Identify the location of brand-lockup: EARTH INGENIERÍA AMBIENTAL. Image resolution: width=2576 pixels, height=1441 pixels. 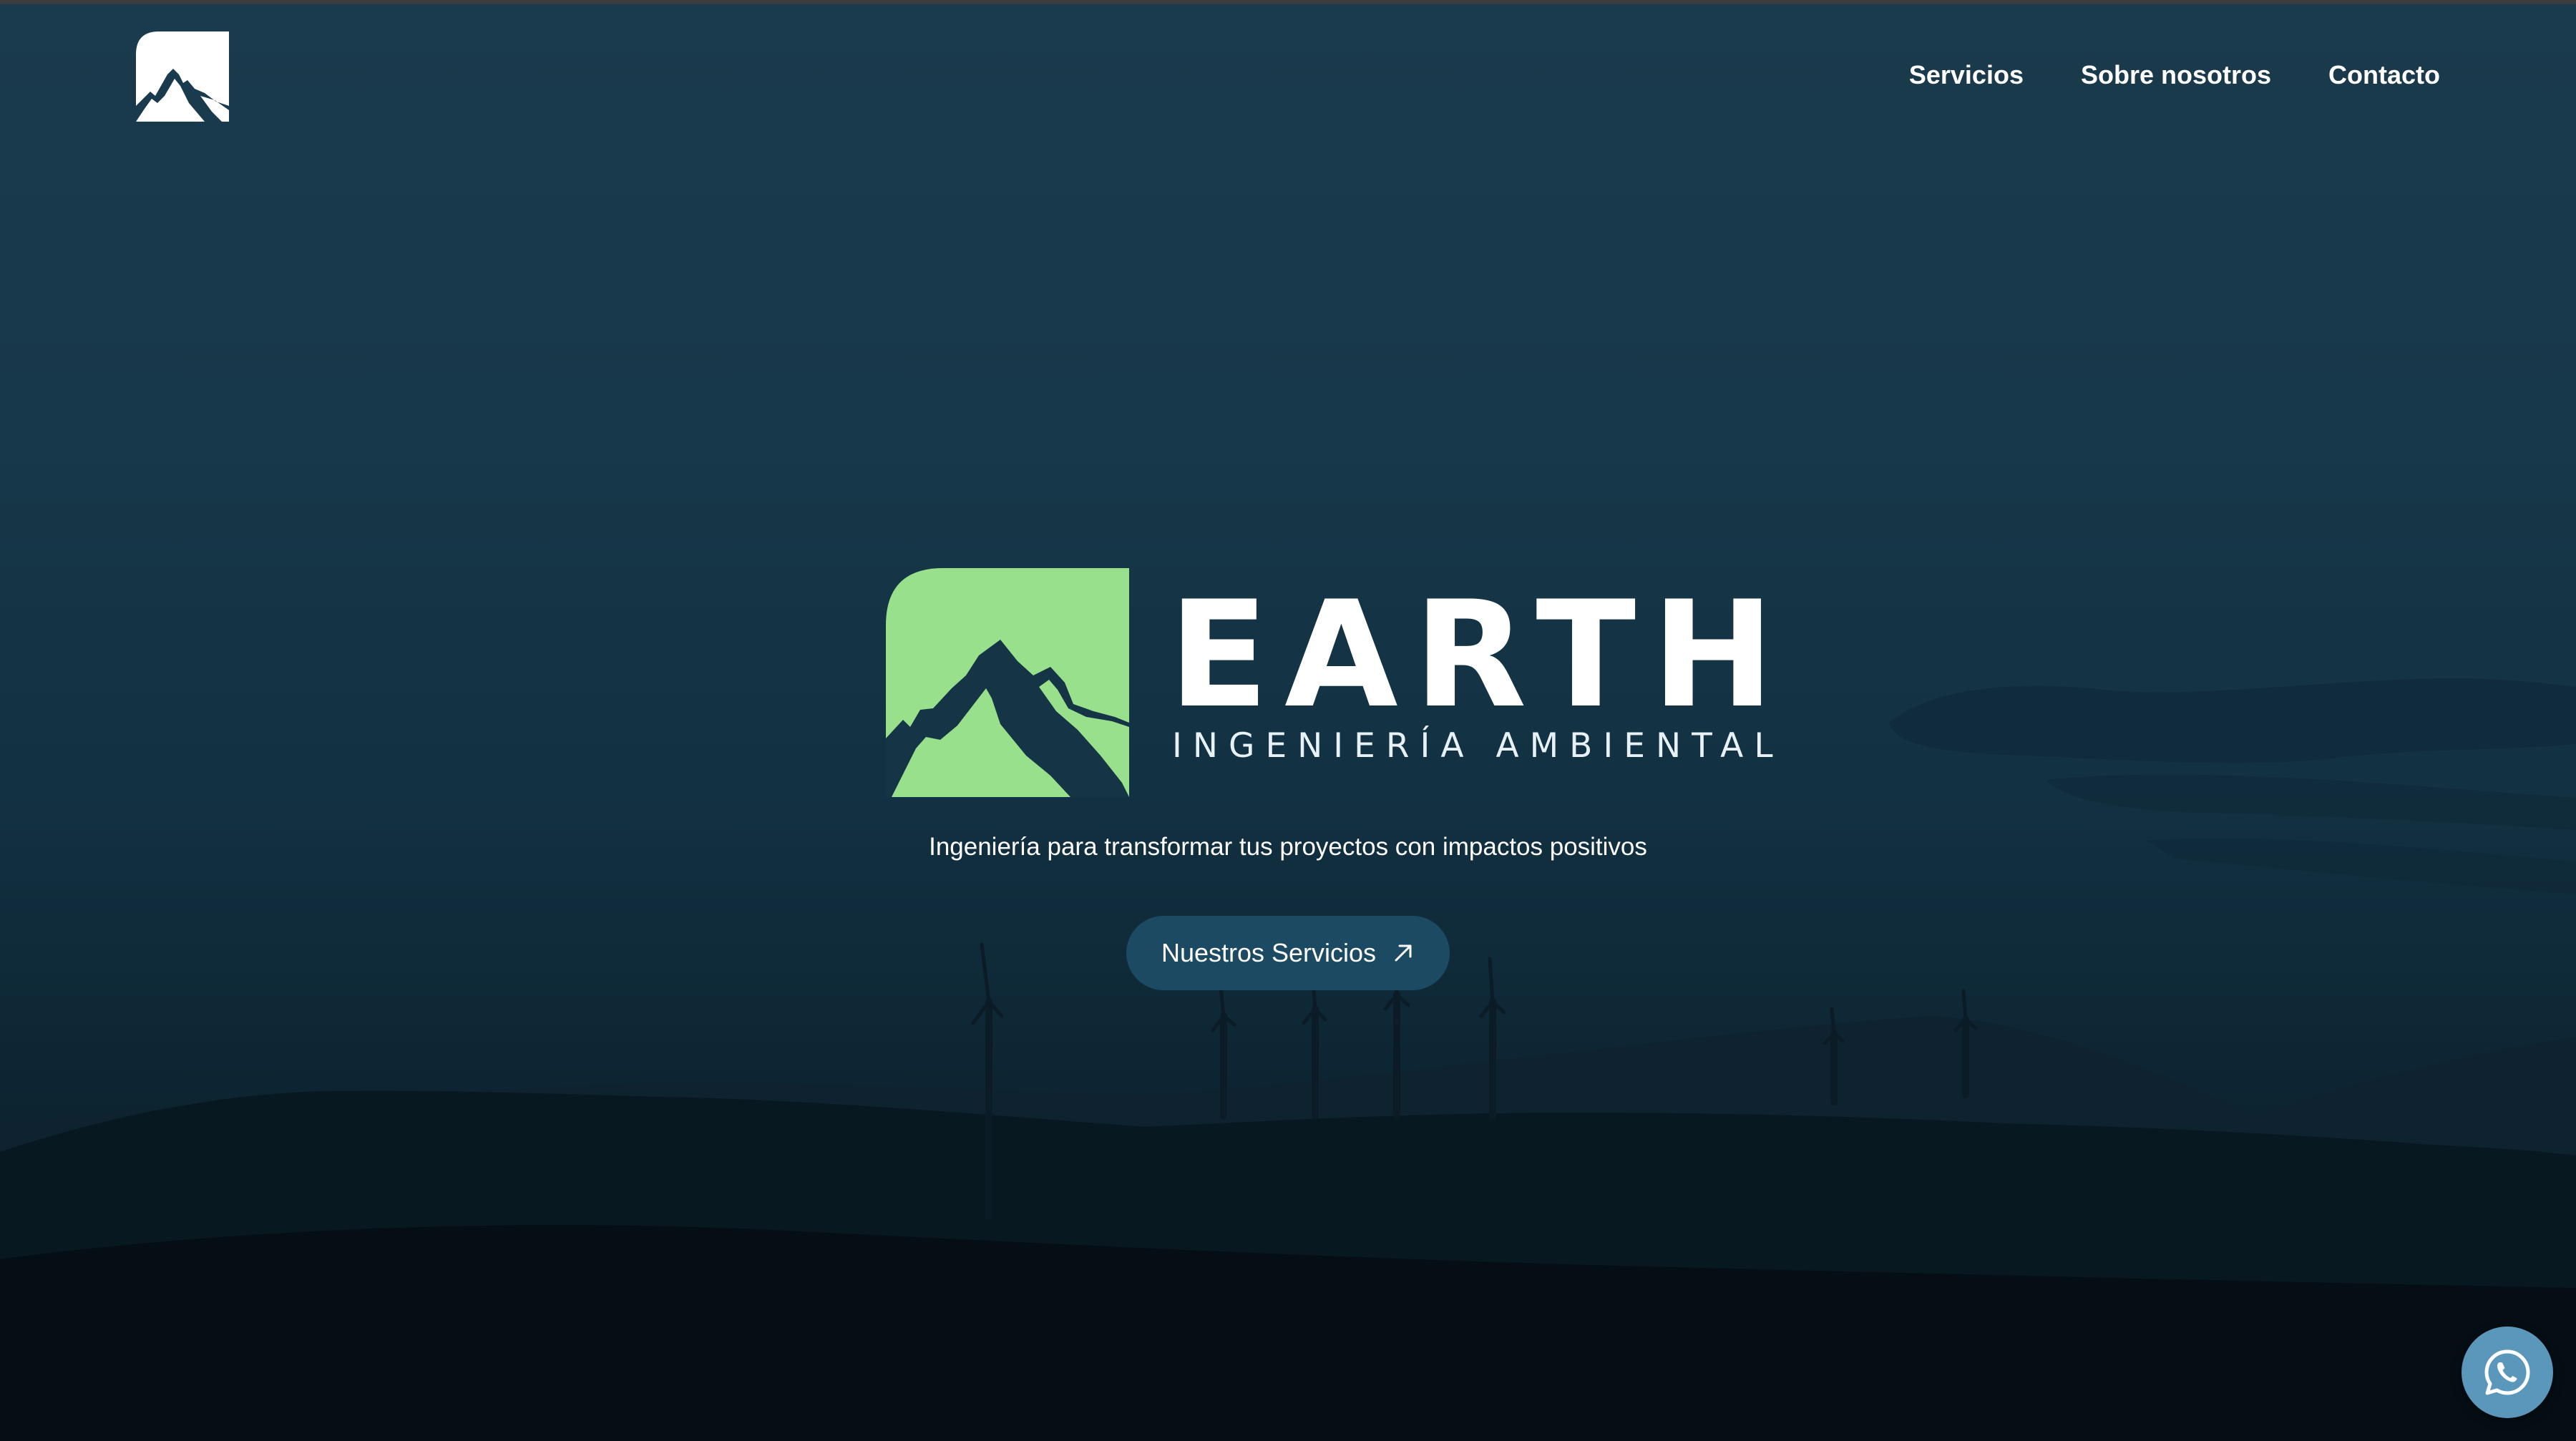
(1330, 682).